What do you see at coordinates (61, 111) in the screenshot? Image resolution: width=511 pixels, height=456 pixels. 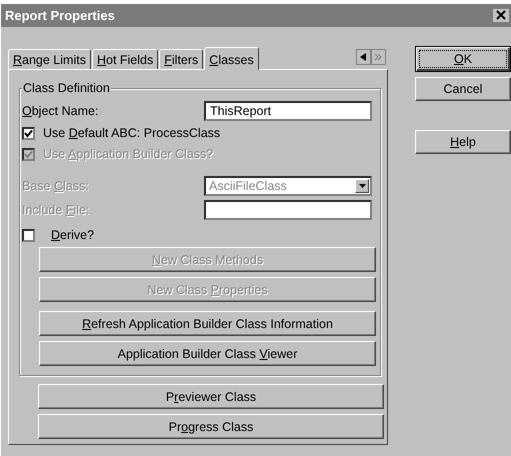 I see `field-label: Object Name:` at bounding box center [61, 111].